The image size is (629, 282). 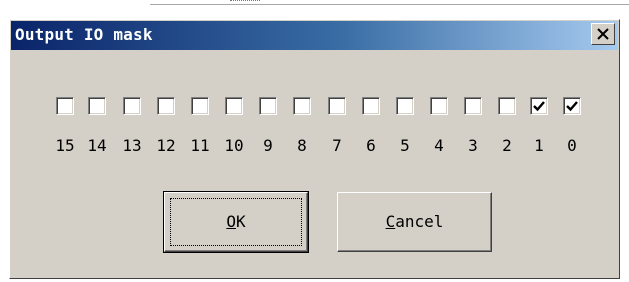 What do you see at coordinates (65, 106) in the screenshot?
I see `bit-15-checkbox` at bounding box center [65, 106].